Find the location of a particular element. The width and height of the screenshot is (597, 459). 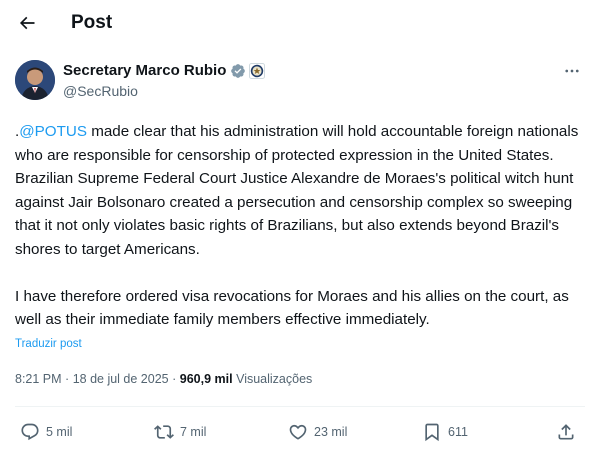

reply-button: 5 mil is located at coordinates (46, 432).